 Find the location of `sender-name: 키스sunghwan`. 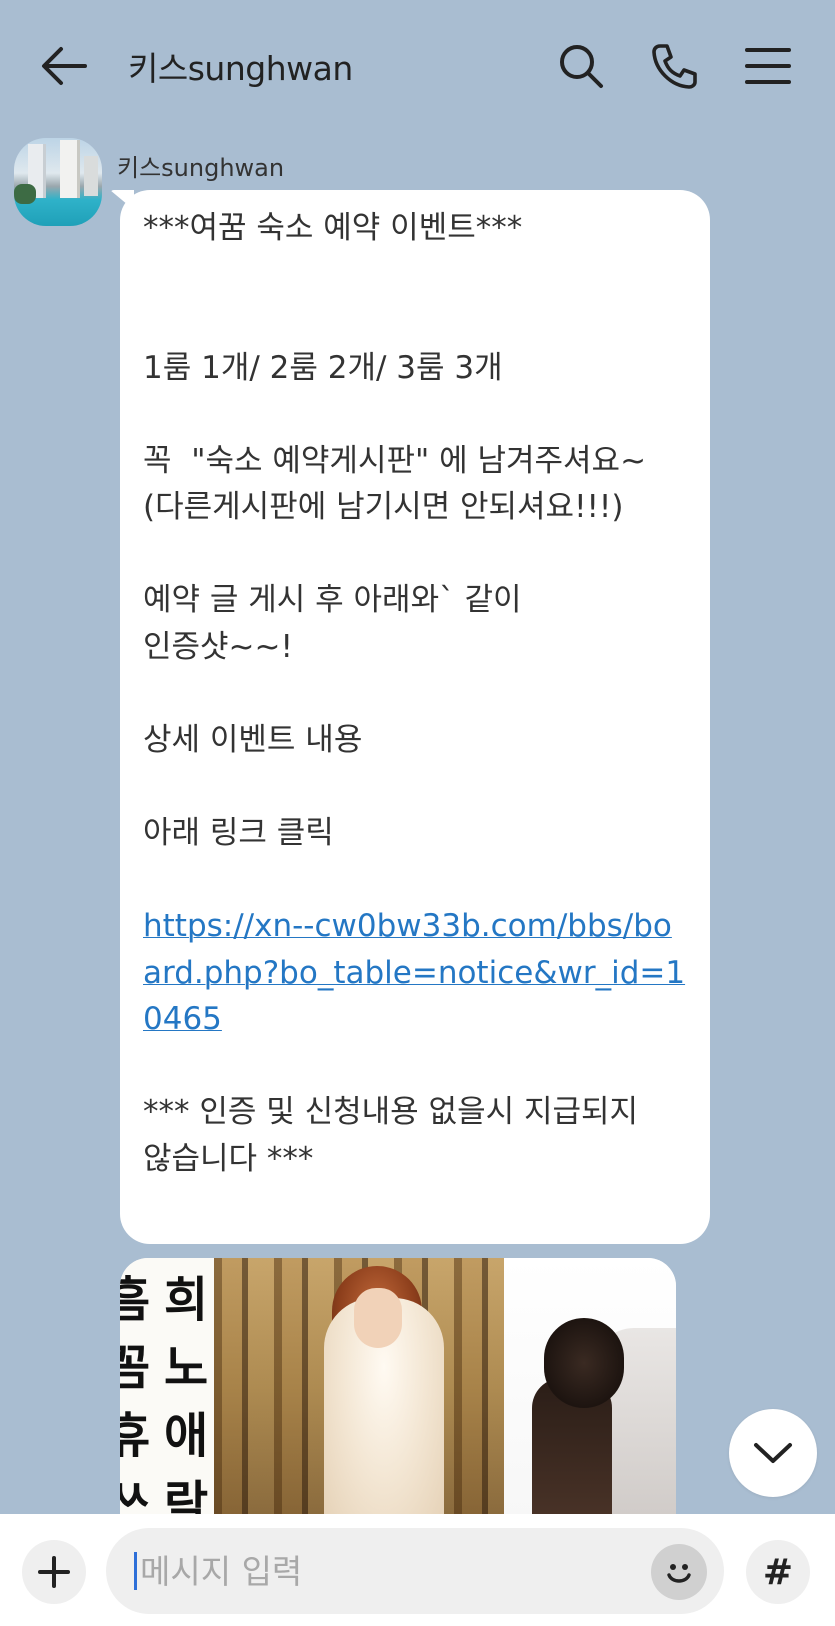

sender-name: 키스sunghwan is located at coordinates (201, 168).